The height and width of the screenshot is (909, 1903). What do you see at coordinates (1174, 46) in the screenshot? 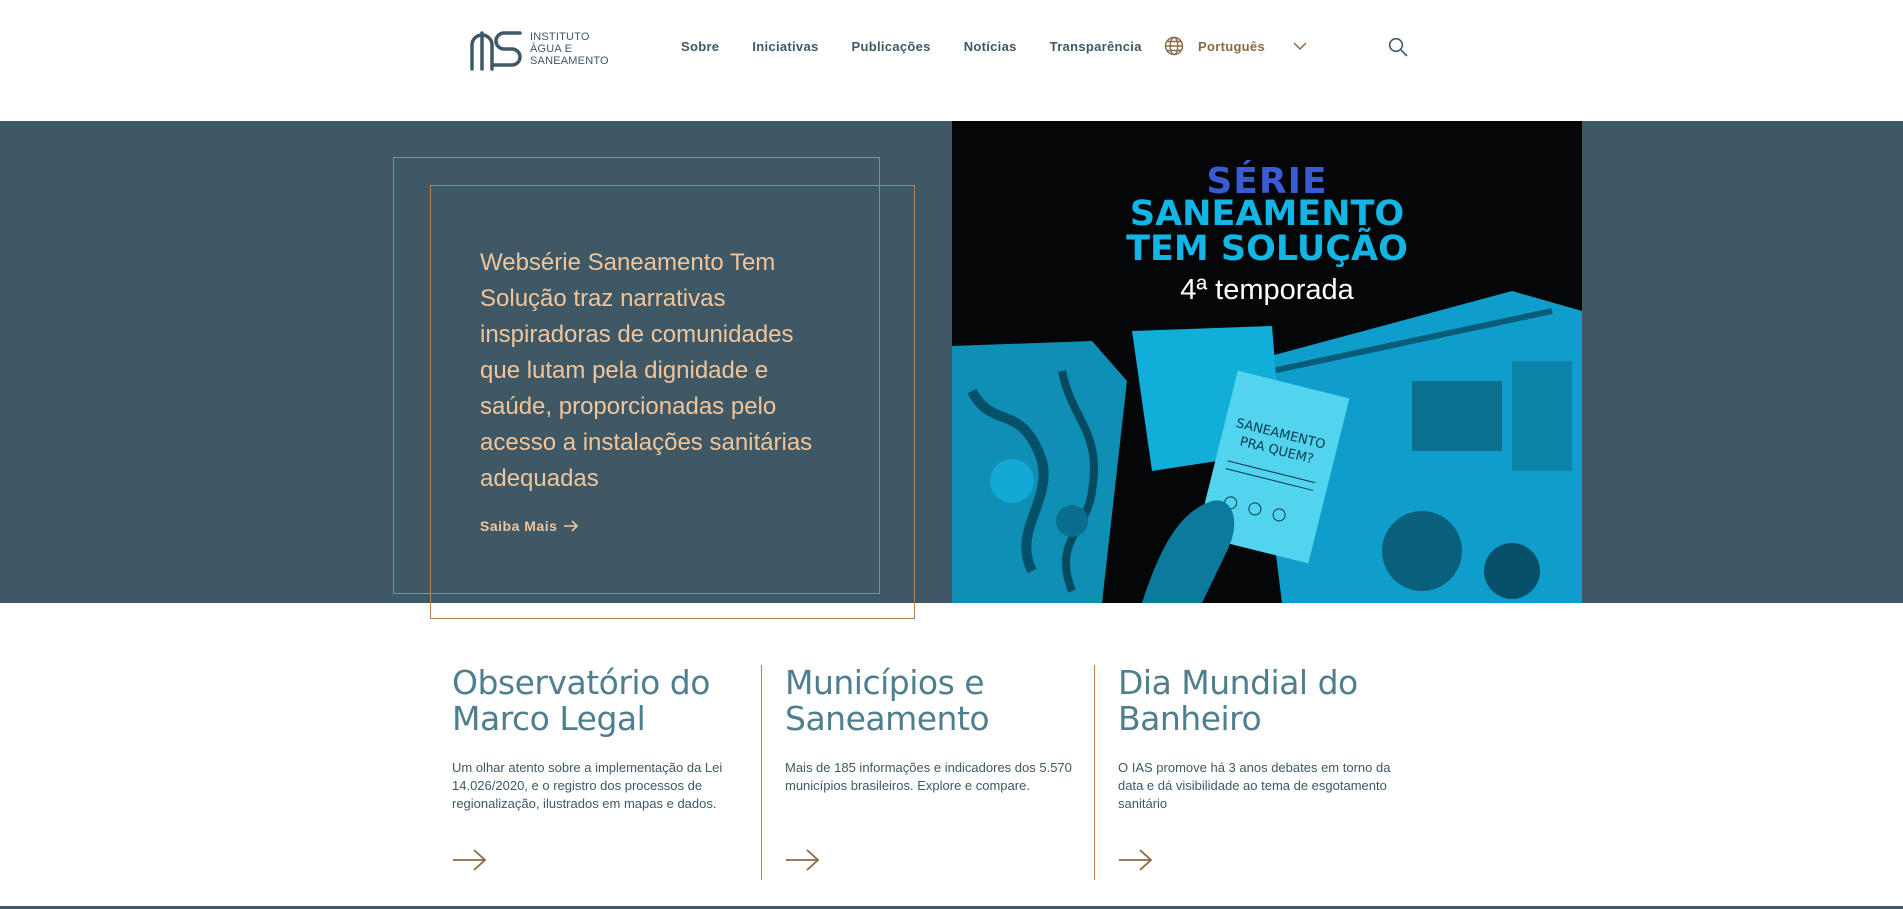
I see `globe-icon` at bounding box center [1174, 46].